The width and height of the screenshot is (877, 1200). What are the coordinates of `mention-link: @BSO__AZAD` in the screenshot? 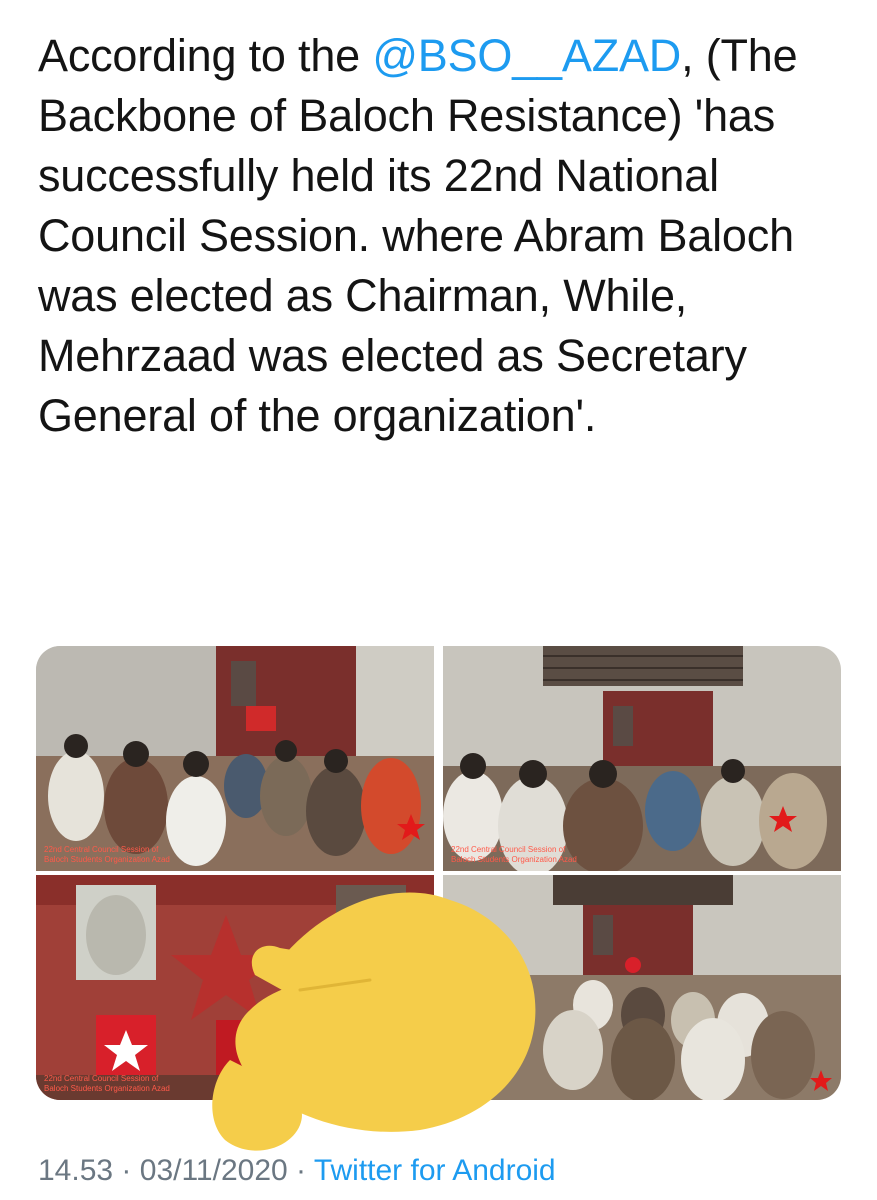 It's located at (526, 55).